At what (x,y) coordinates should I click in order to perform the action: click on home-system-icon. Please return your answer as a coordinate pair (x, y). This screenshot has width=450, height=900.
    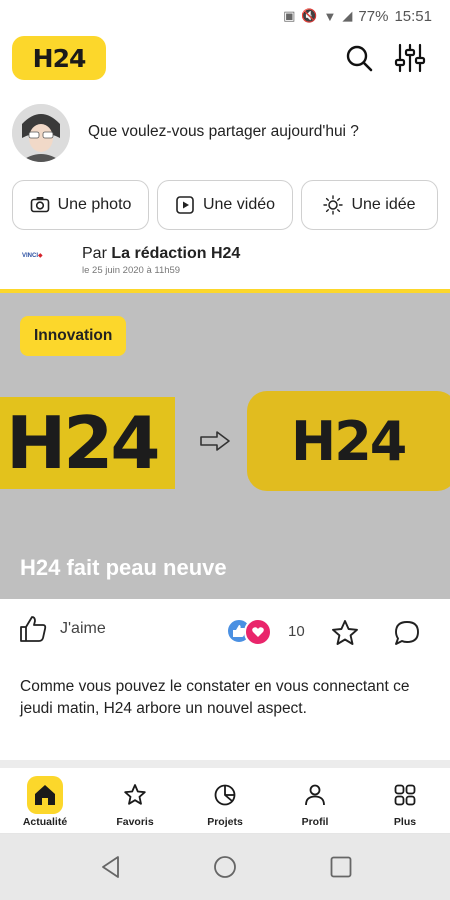
    Looking at the image, I should click on (225, 867).